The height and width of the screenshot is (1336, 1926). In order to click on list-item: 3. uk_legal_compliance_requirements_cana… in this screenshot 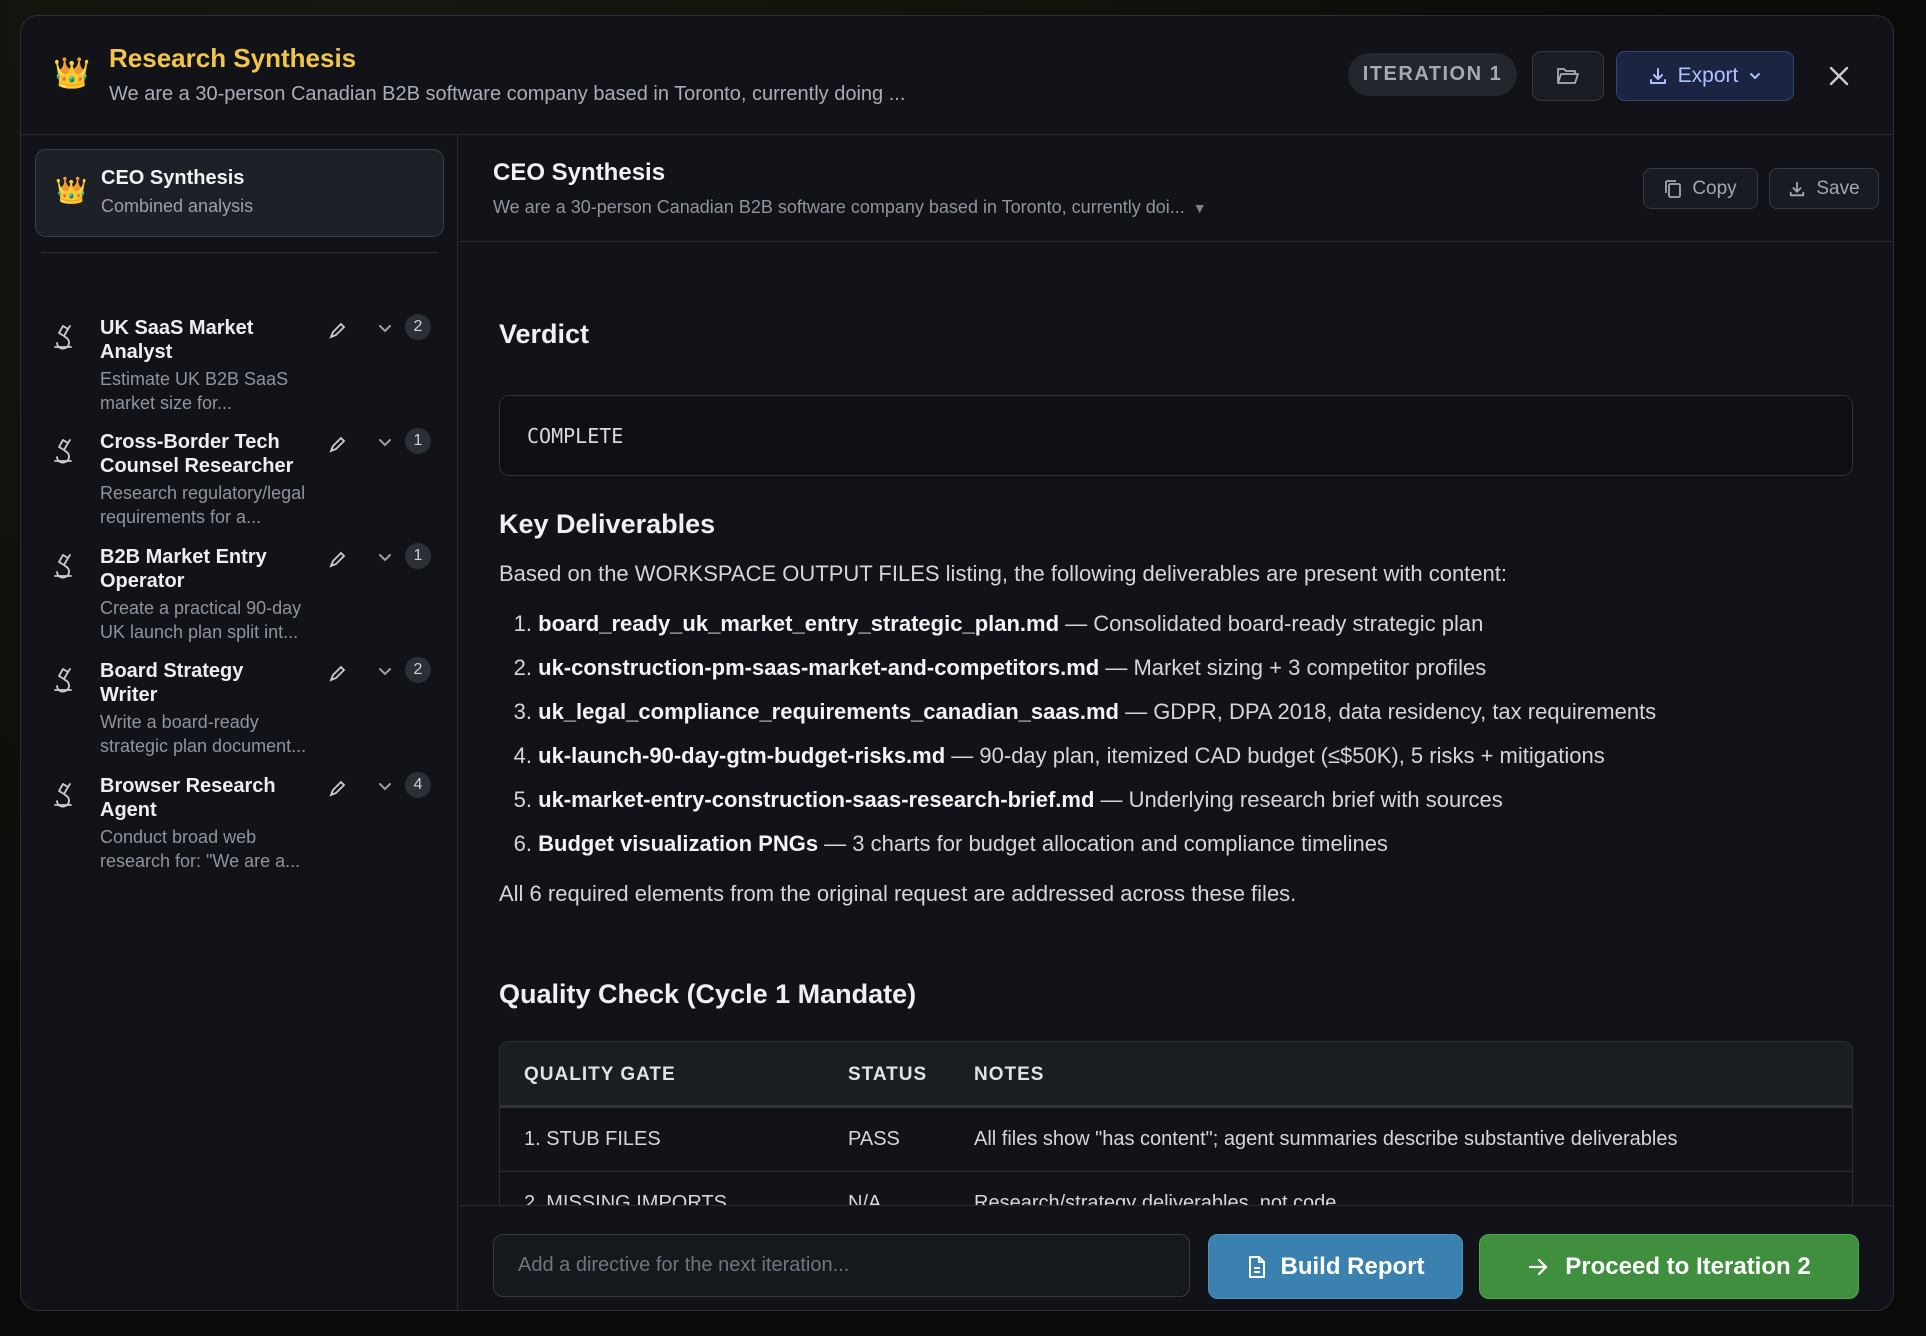, I will do `click(1078, 712)`.